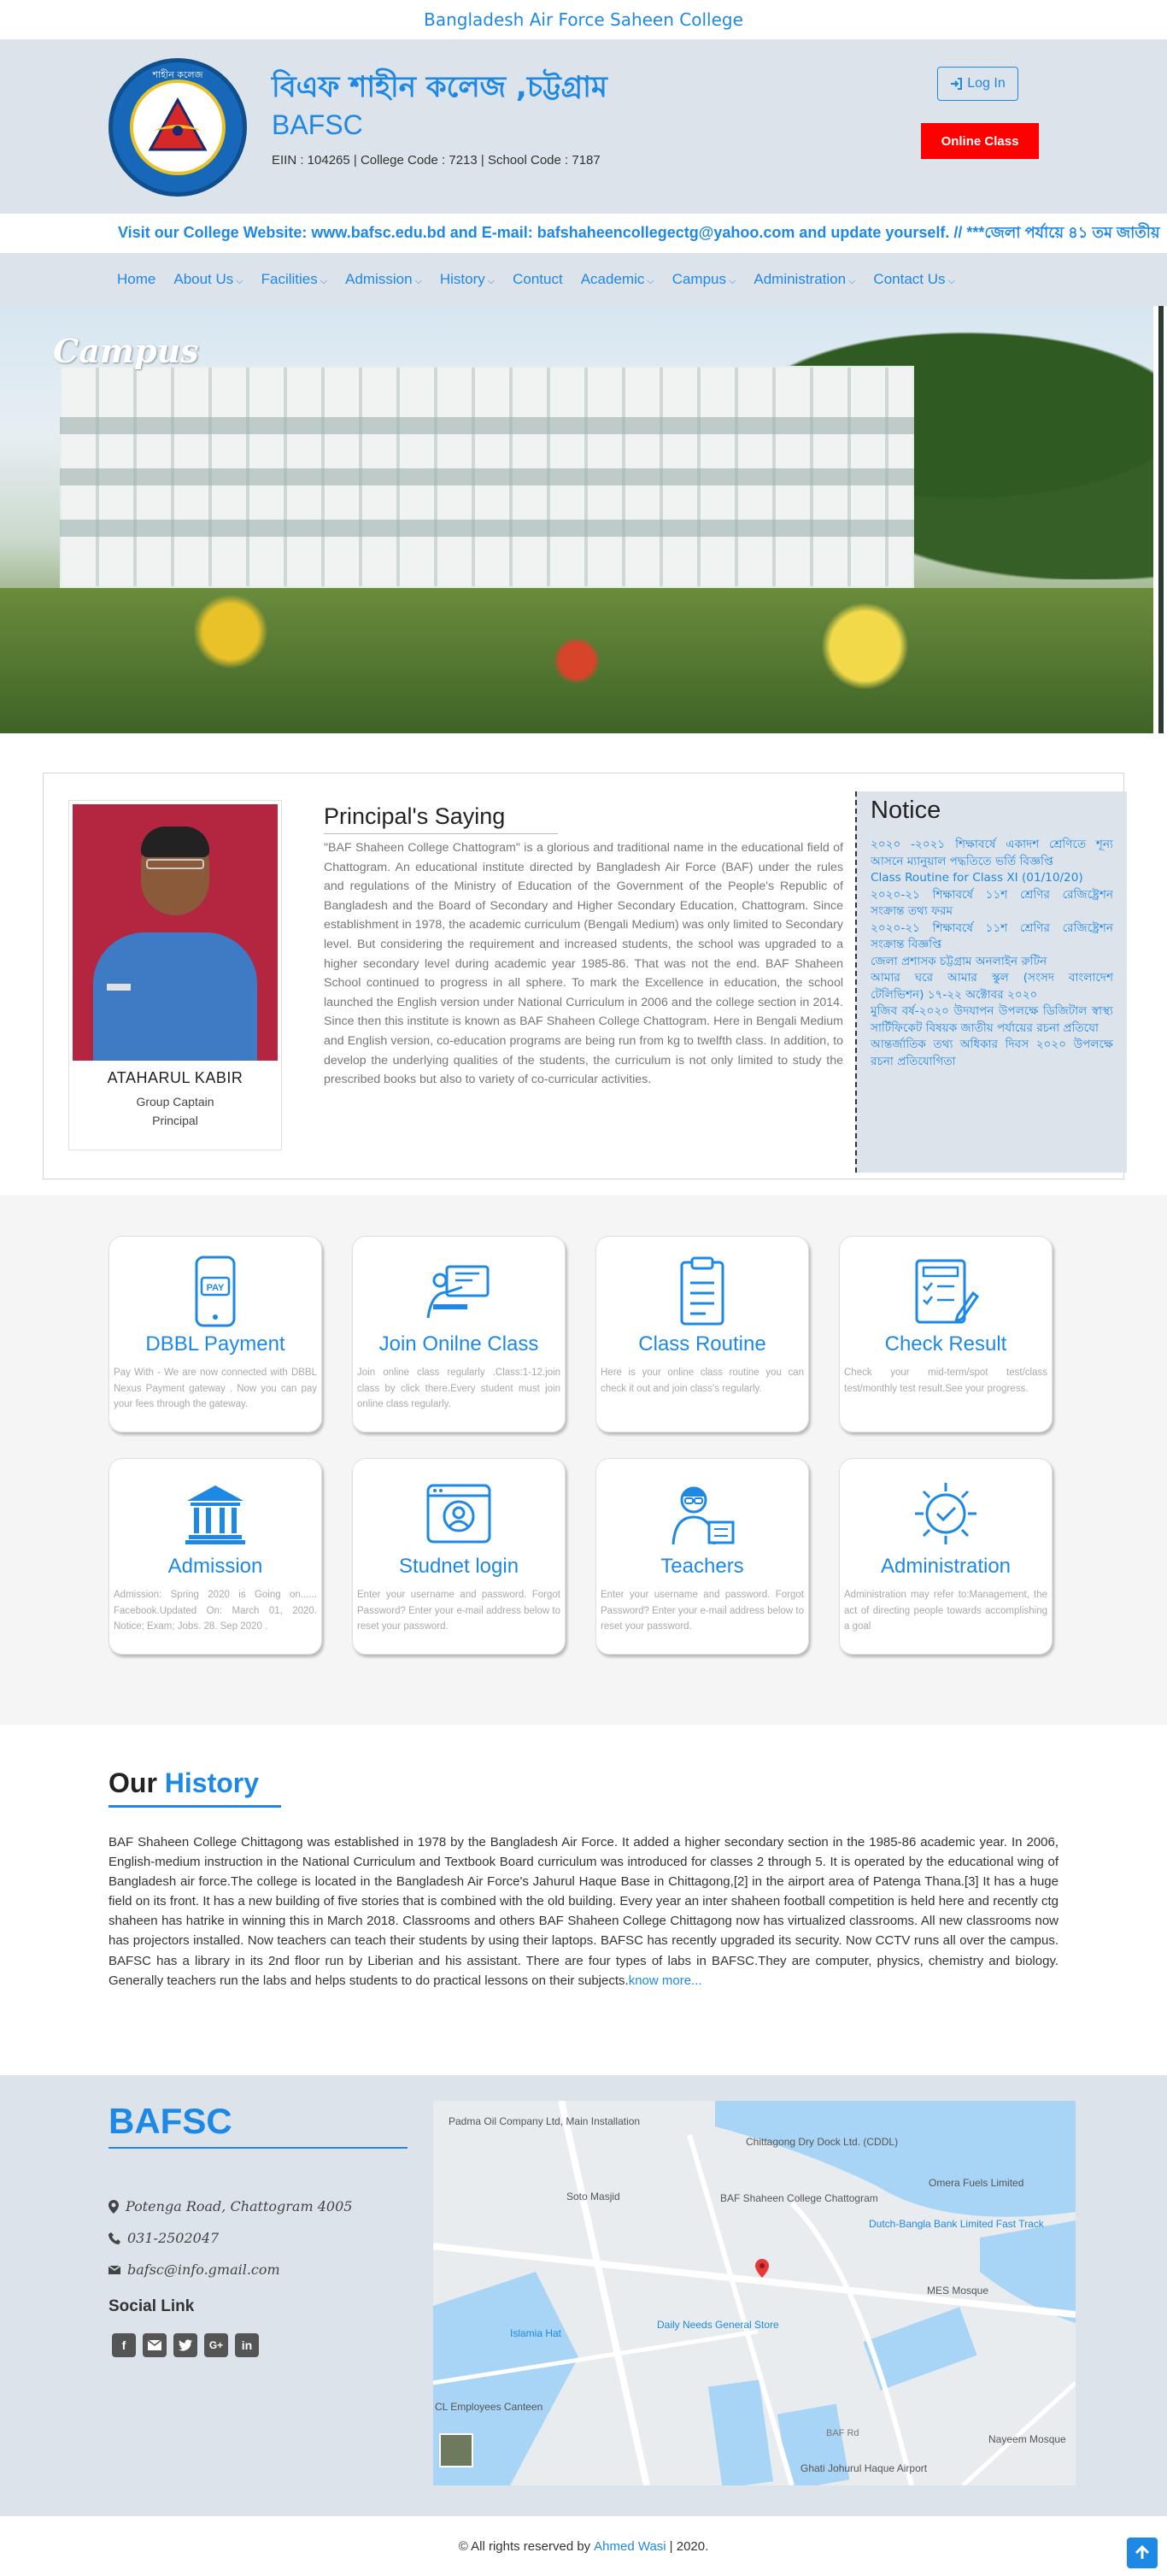 The width and height of the screenshot is (1167, 2576). What do you see at coordinates (487, 468) in the screenshot?
I see `hero-windows` at bounding box center [487, 468].